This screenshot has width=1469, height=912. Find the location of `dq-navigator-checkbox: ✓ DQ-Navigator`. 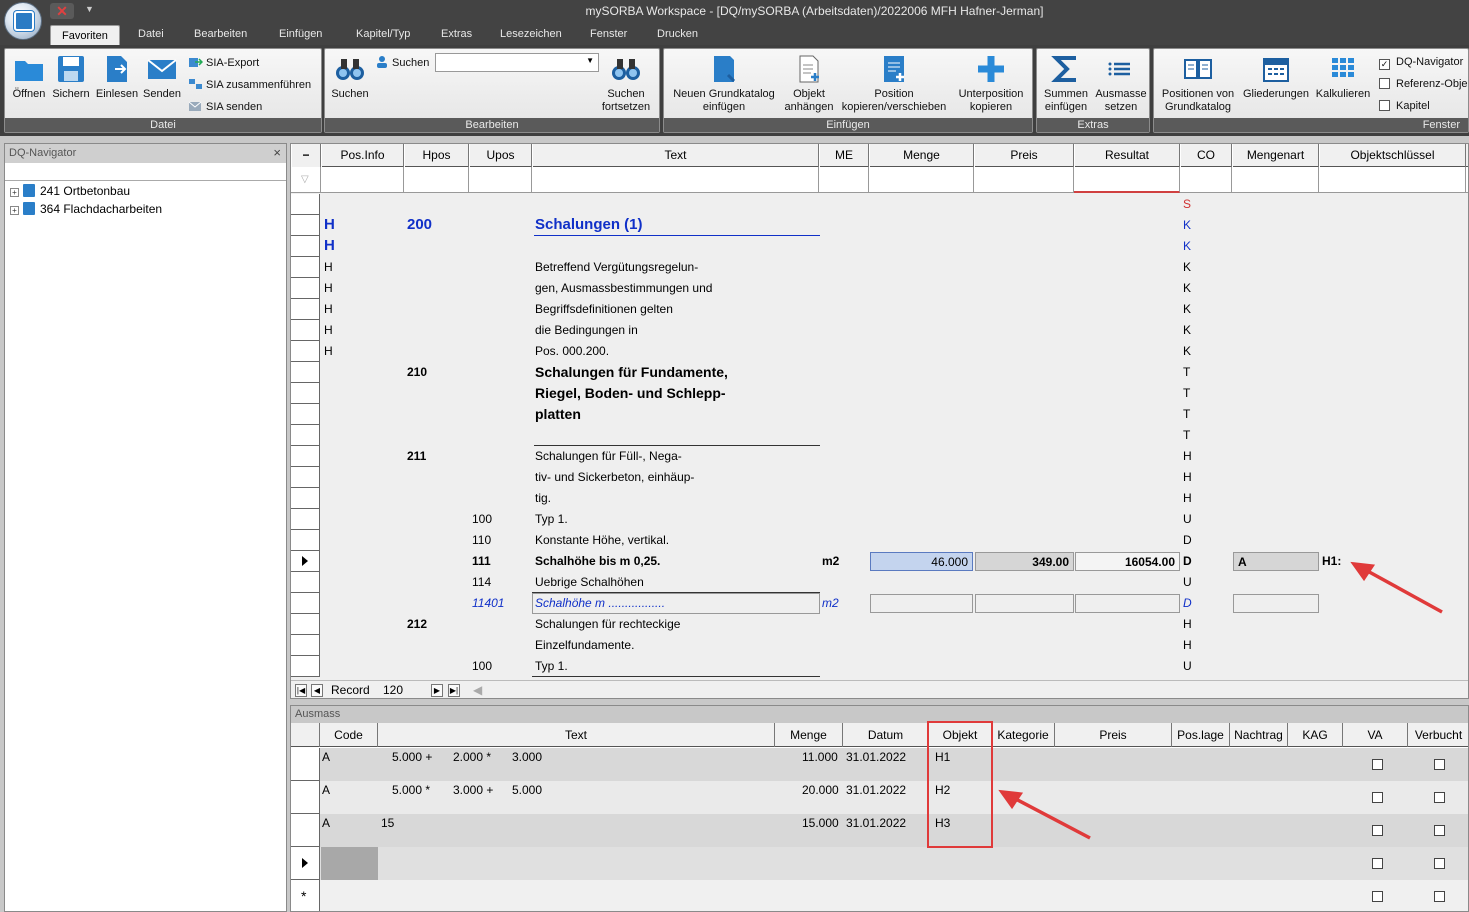

dq-navigator-checkbox: ✓ DQ-Navigator is located at coordinates (1421, 63).